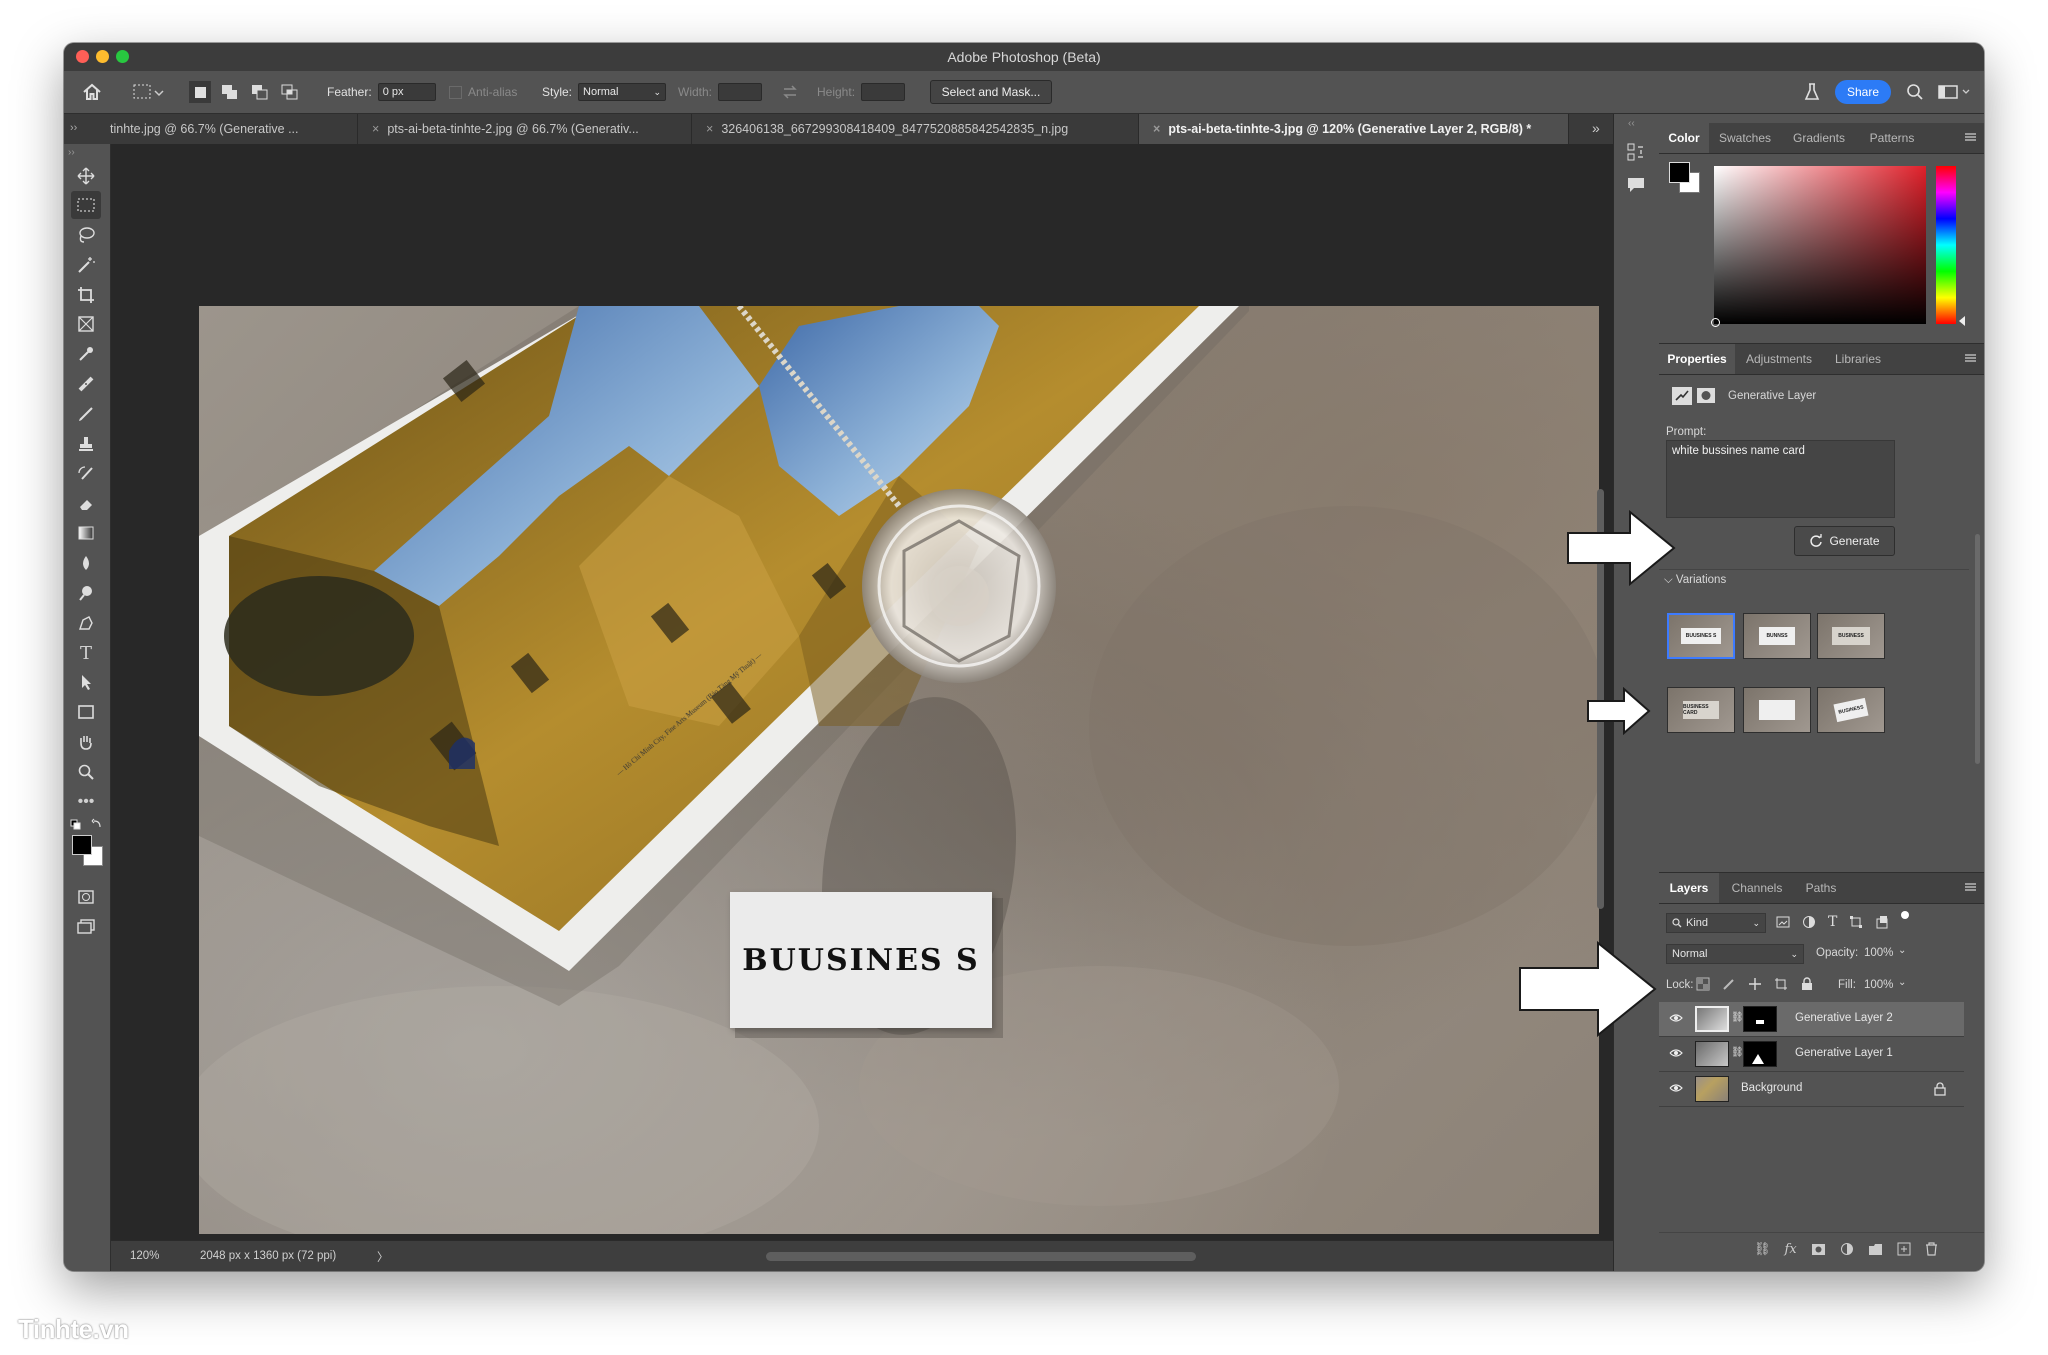 This screenshot has height=1355, width=2048. What do you see at coordinates (1902, 982) in the screenshot?
I see `chevron-down-icon: ⌄` at bounding box center [1902, 982].